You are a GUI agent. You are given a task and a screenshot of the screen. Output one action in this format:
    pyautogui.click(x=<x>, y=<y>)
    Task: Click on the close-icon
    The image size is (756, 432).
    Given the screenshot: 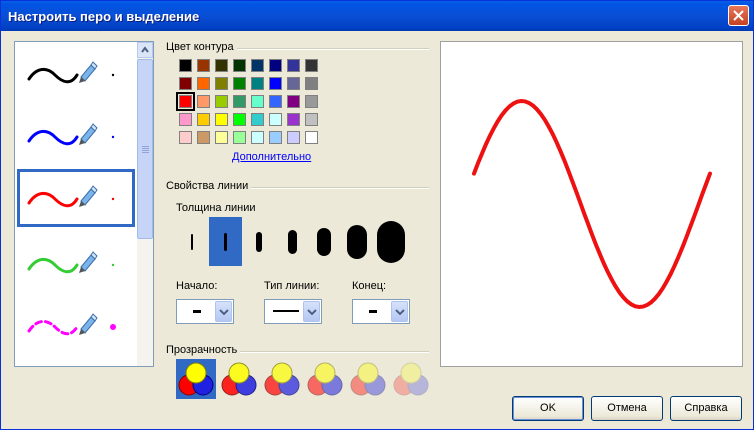 What is the action you would take?
    pyautogui.click(x=738, y=15)
    